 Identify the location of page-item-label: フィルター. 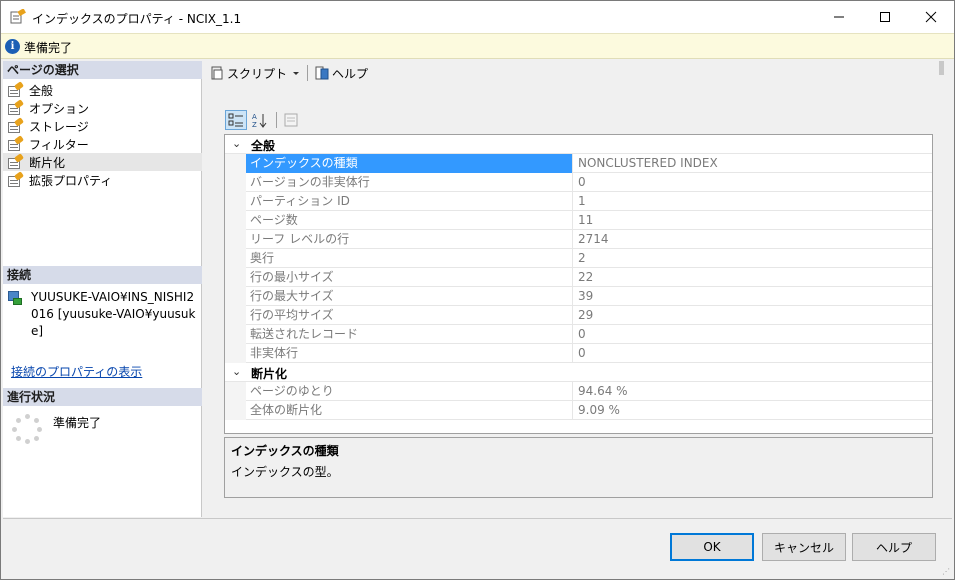
(59, 144).